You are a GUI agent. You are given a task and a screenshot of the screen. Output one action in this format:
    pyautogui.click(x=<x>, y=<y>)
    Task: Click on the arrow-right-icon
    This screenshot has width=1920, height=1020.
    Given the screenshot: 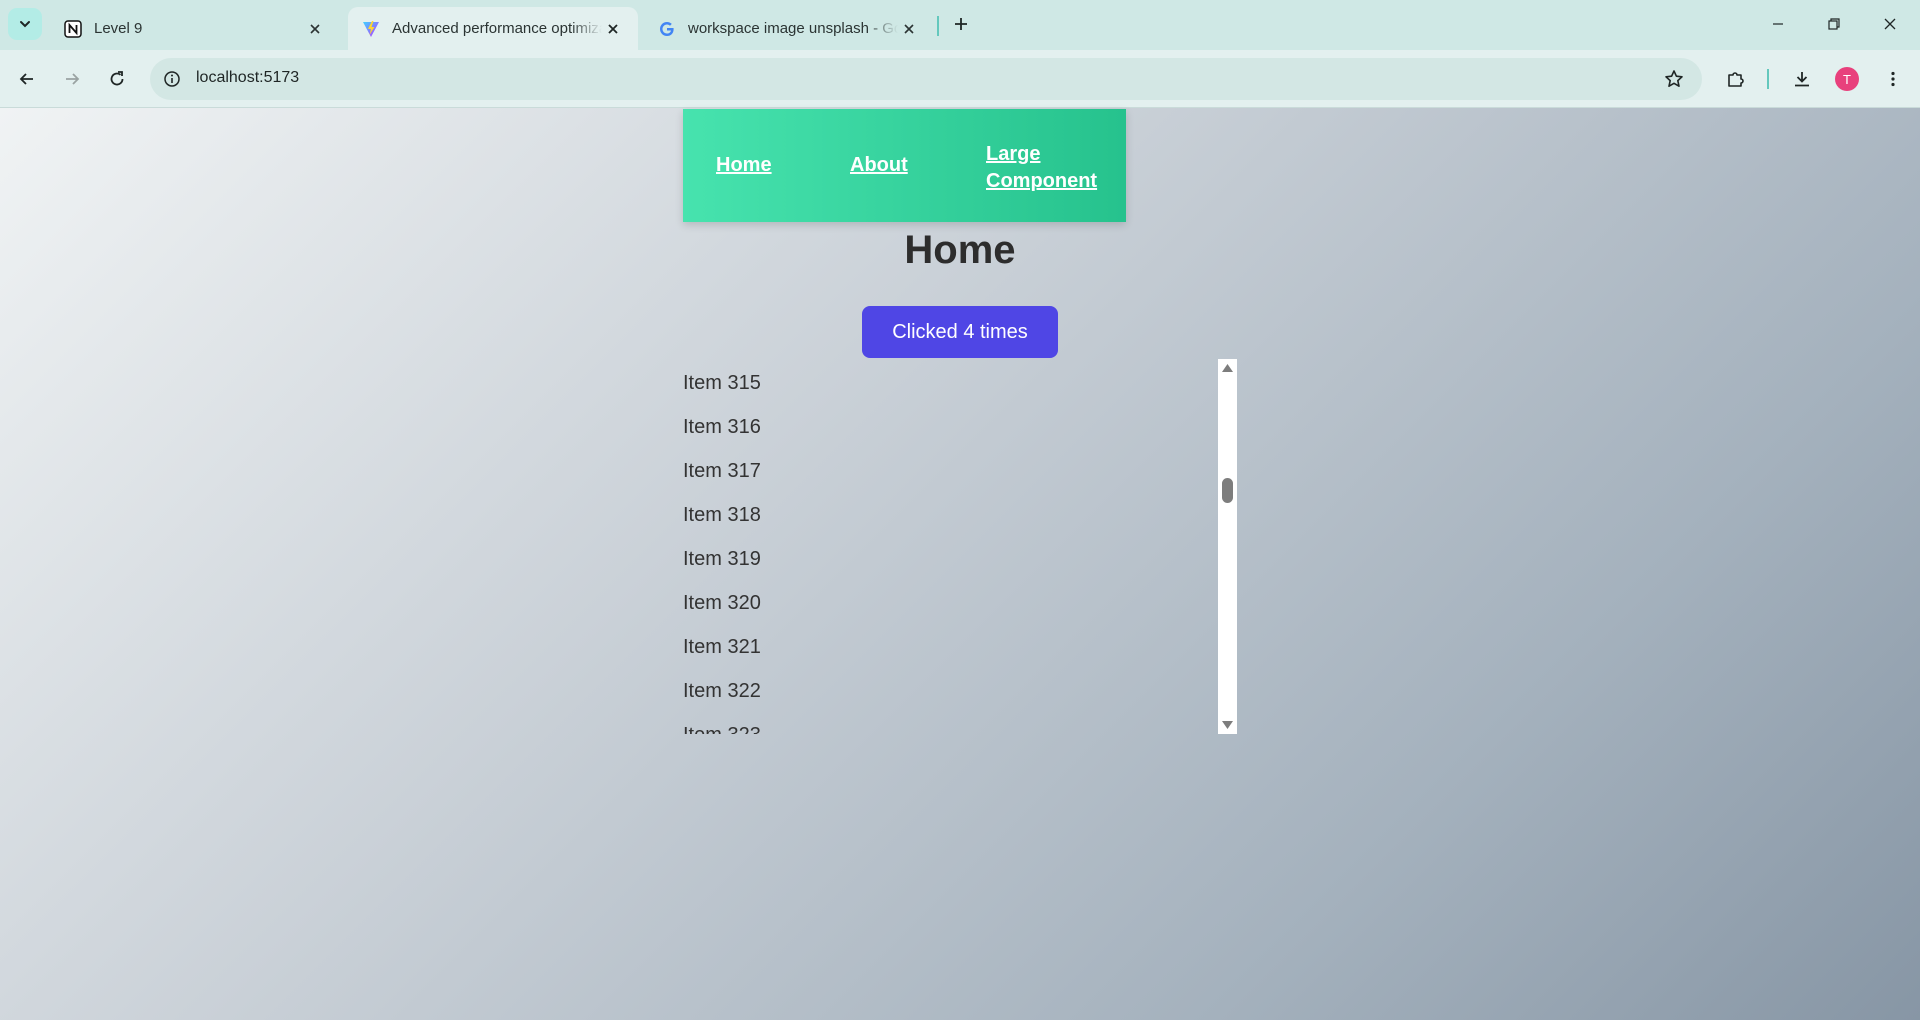 What is the action you would take?
    pyautogui.click(x=73, y=79)
    